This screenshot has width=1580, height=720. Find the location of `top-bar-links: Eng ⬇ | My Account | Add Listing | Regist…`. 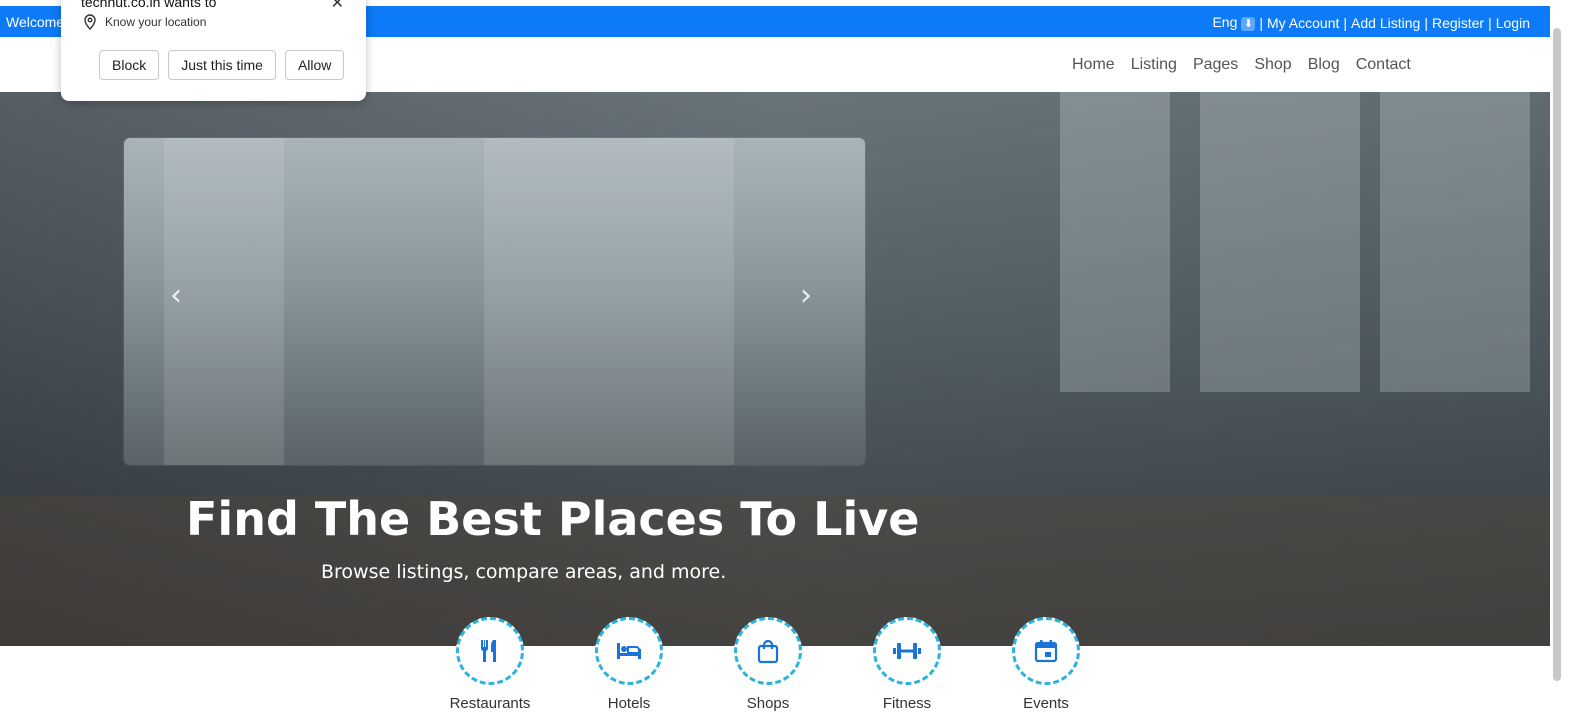

top-bar-links: Eng ⬇ | My Account | Add Listing | Regist… is located at coordinates (1371, 22).